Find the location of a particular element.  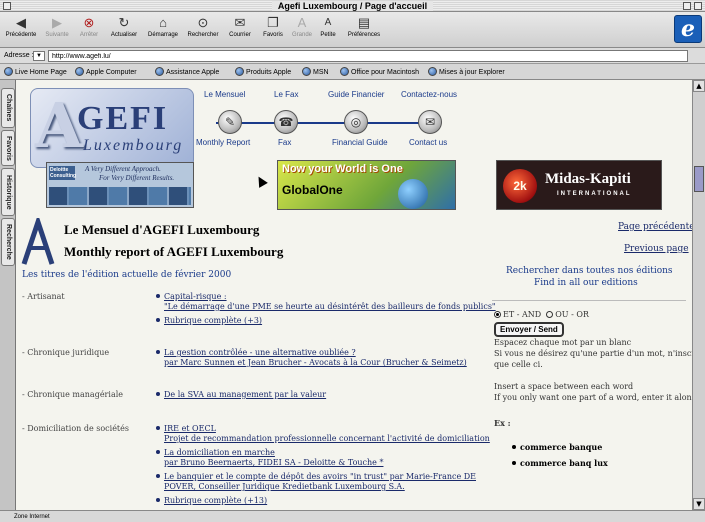

category-artisanat: - Artisanat is located at coordinates (43, 296).